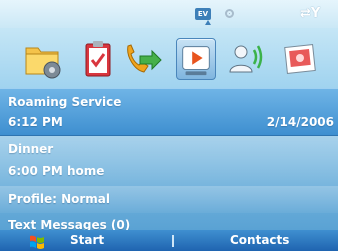 The image size is (338, 251). What do you see at coordinates (229, 13) in the screenshot?
I see `sync-icon` at bounding box center [229, 13].